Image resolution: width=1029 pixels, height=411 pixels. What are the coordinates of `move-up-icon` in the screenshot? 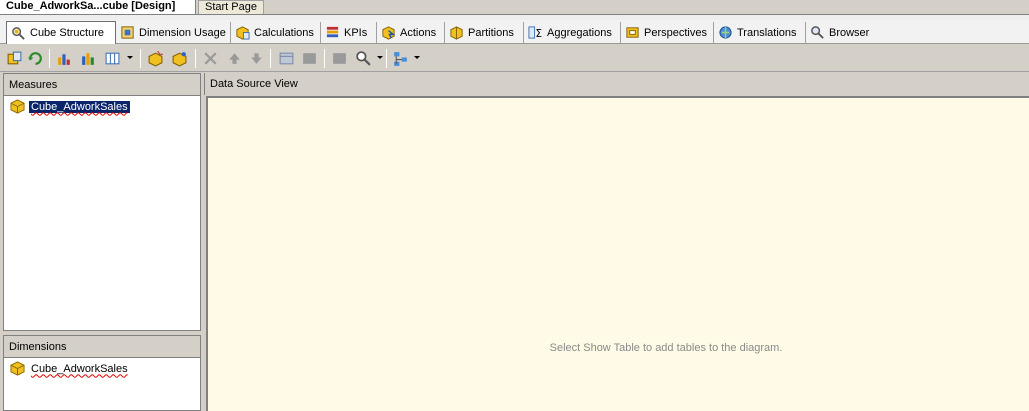 It's located at (234, 58).